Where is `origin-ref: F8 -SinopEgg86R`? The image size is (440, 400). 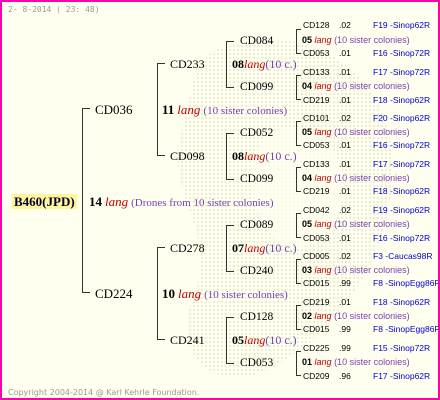
origin-ref: F8 -SinopEgg86R is located at coordinates (406, 283).